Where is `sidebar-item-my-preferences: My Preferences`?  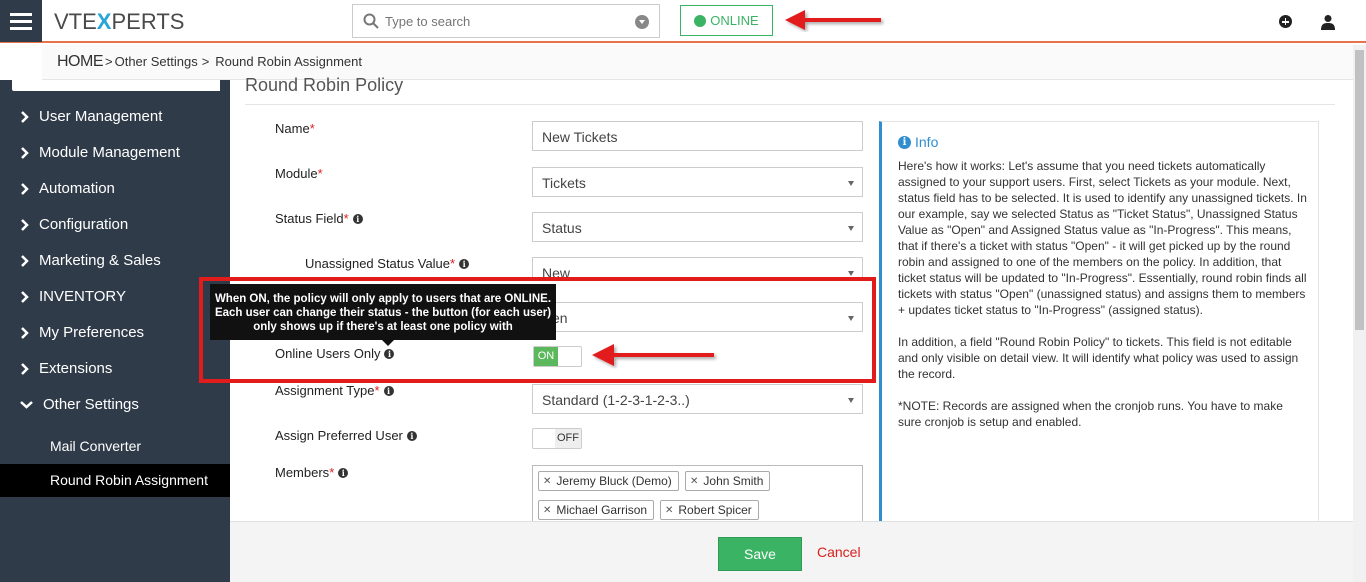 sidebar-item-my-preferences: My Preferences is located at coordinates (82, 332).